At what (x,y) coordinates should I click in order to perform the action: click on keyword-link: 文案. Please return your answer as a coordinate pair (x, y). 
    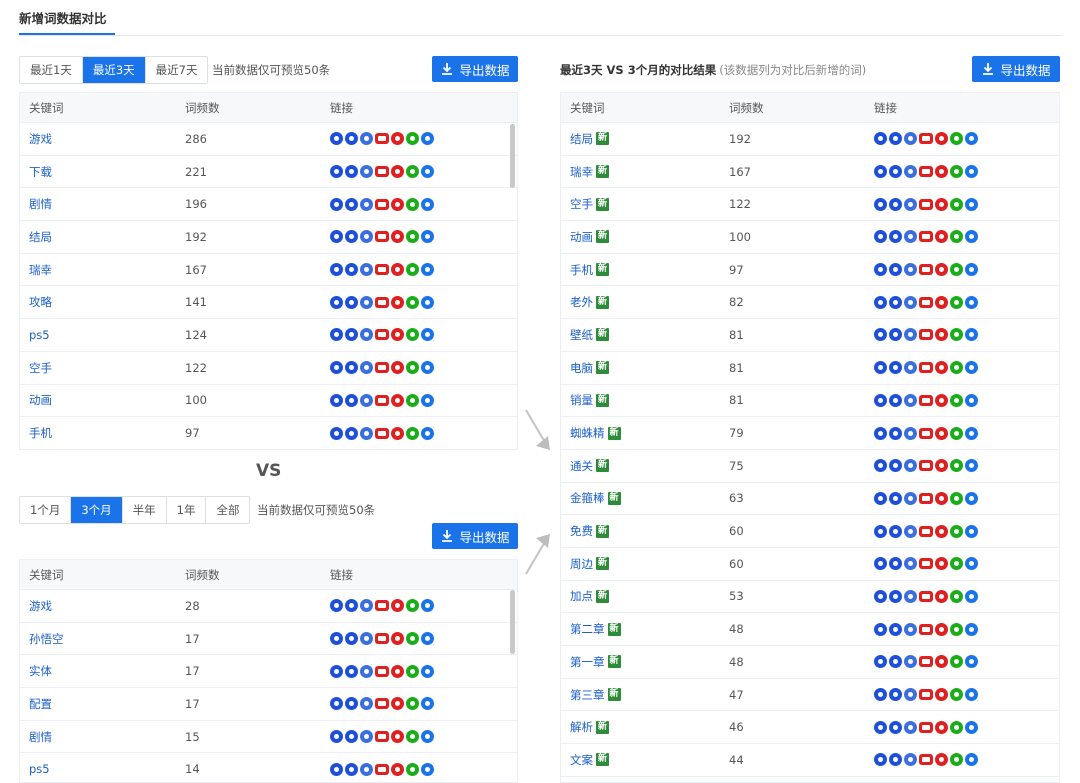
    Looking at the image, I should click on (581, 760).